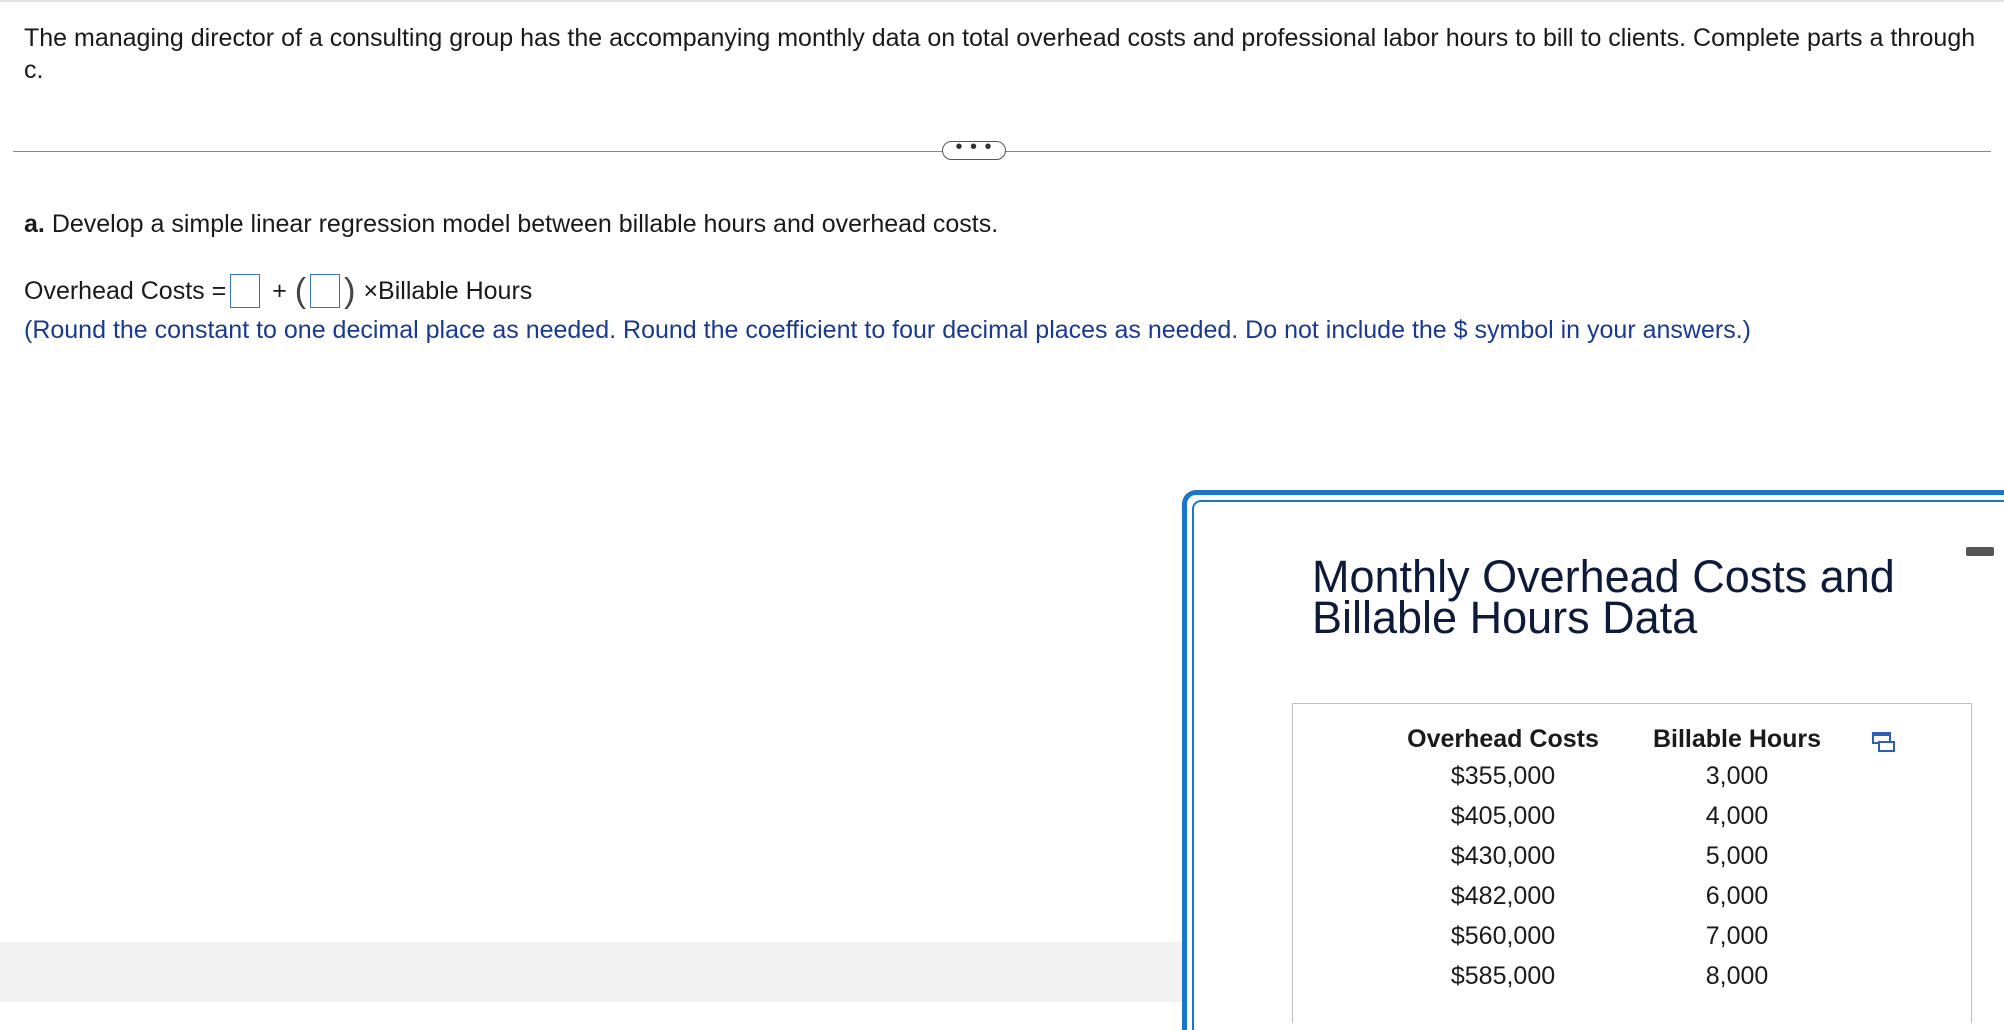 This screenshot has height=1030, width=2004. What do you see at coordinates (1737, 738) in the screenshot?
I see `column-header-billable-hours: Billable Hours` at bounding box center [1737, 738].